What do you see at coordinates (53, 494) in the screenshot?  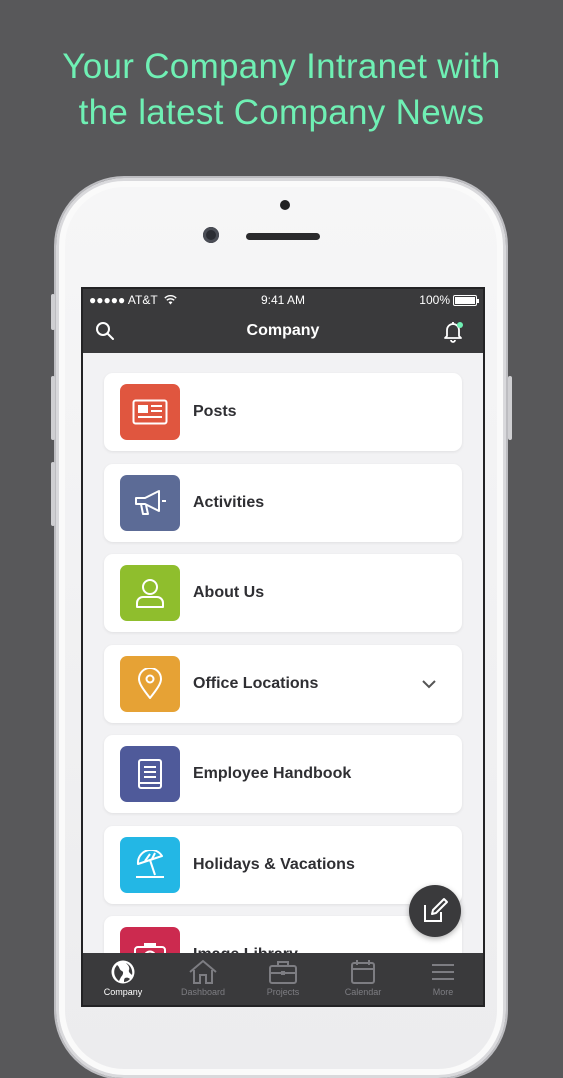 I see `volume-down-button` at bounding box center [53, 494].